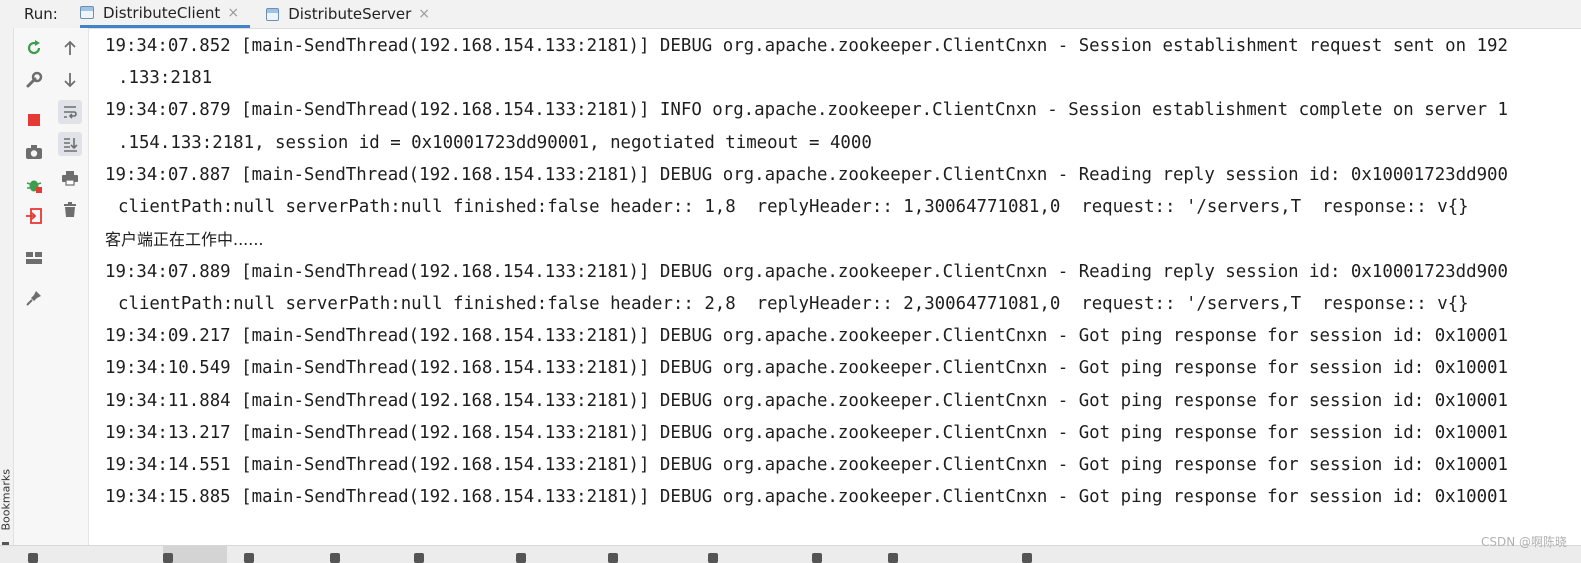 This screenshot has height=563, width=1581. I want to click on tab-label: DistributeClient, so click(162, 12).